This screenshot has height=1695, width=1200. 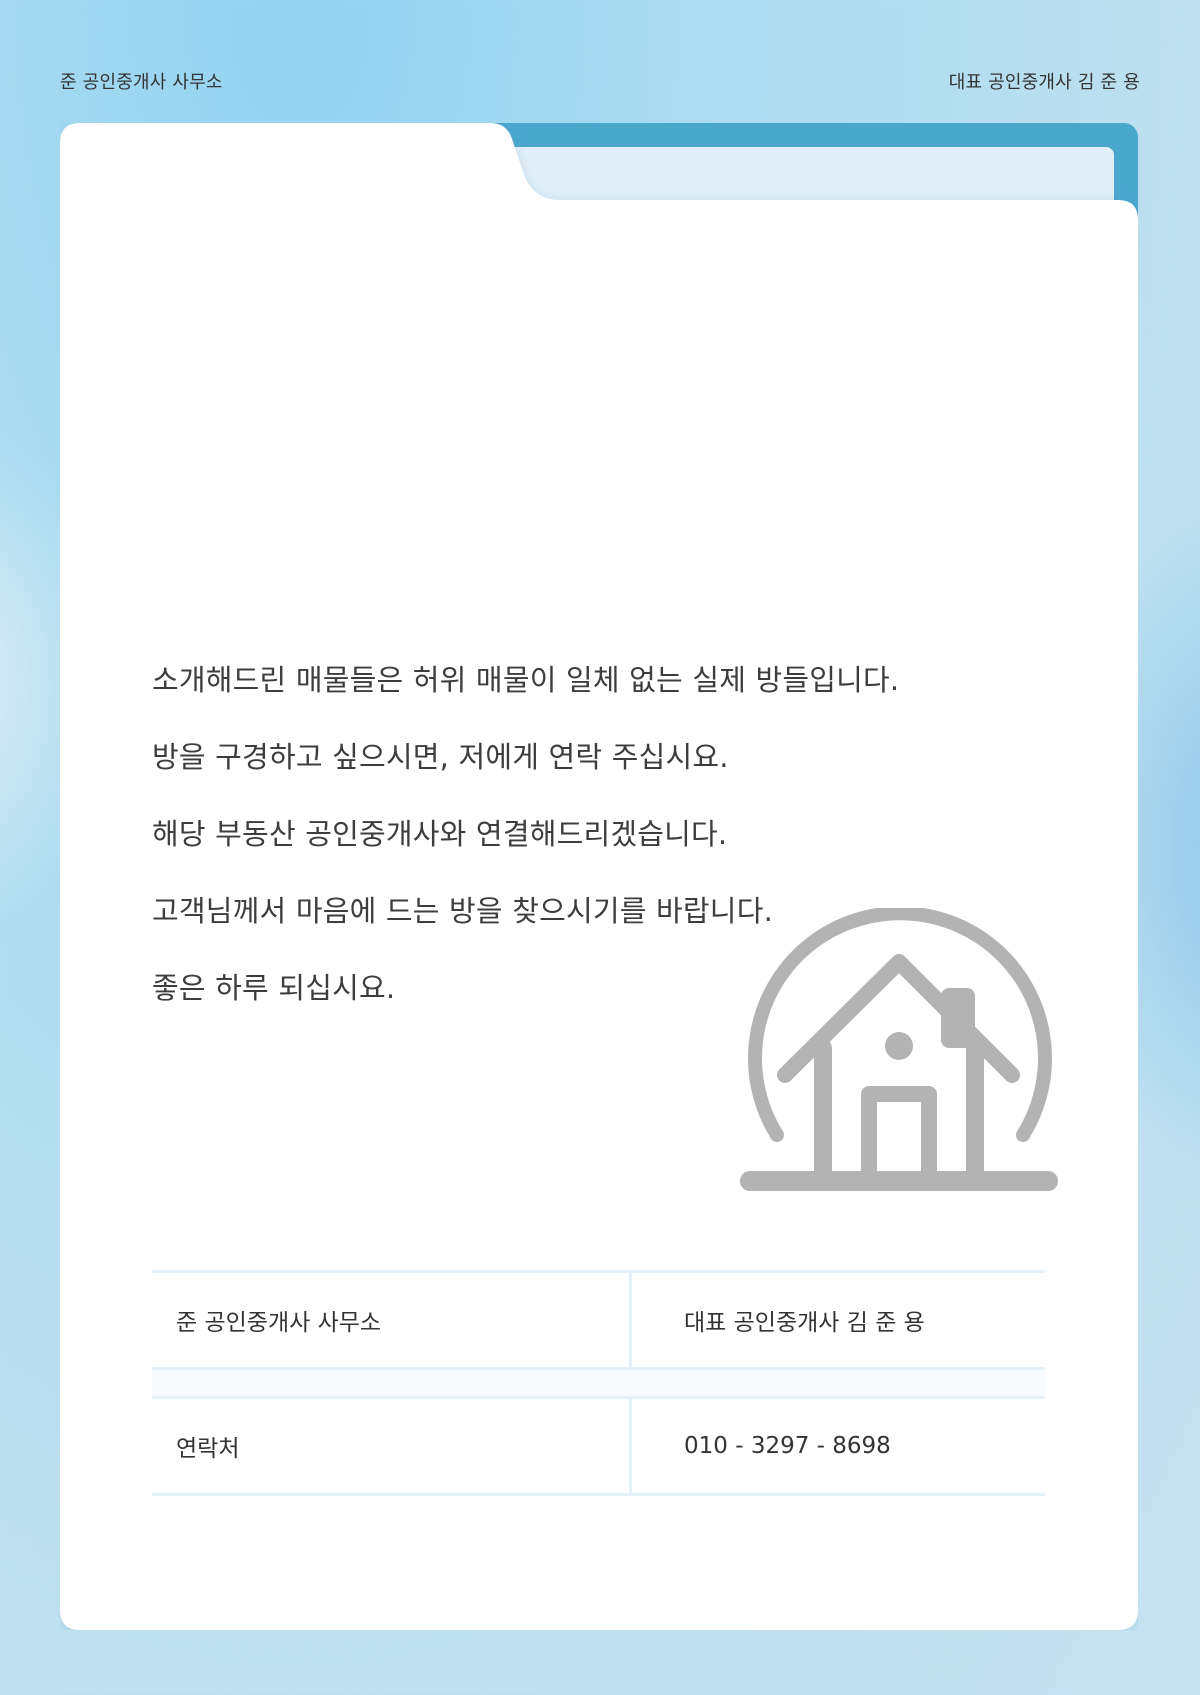 What do you see at coordinates (804, 1323) in the screenshot?
I see `table-cell-representative: 대표 공인중개사 김 준 용` at bounding box center [804, 1323].